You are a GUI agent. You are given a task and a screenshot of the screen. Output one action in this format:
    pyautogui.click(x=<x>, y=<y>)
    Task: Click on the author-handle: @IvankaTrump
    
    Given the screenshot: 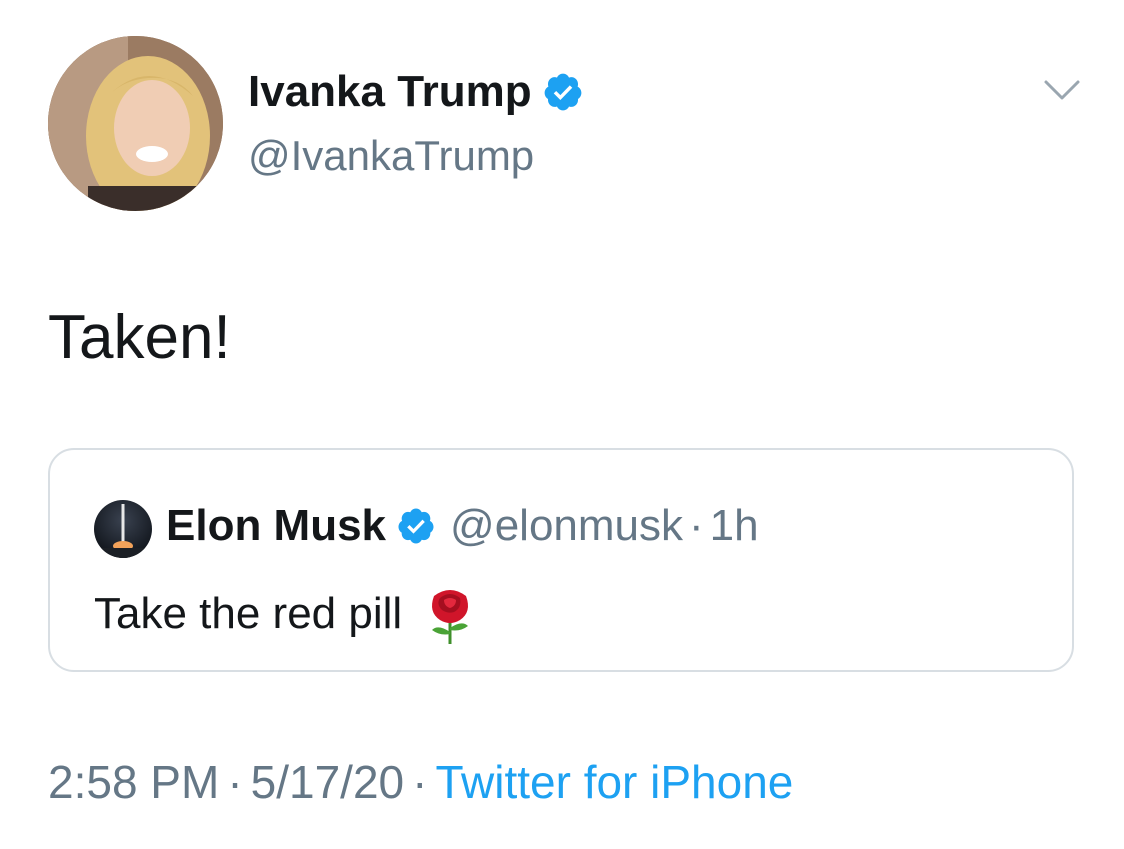 What is the action you would take?
    pyautogui.click(x=391, y=156)
    